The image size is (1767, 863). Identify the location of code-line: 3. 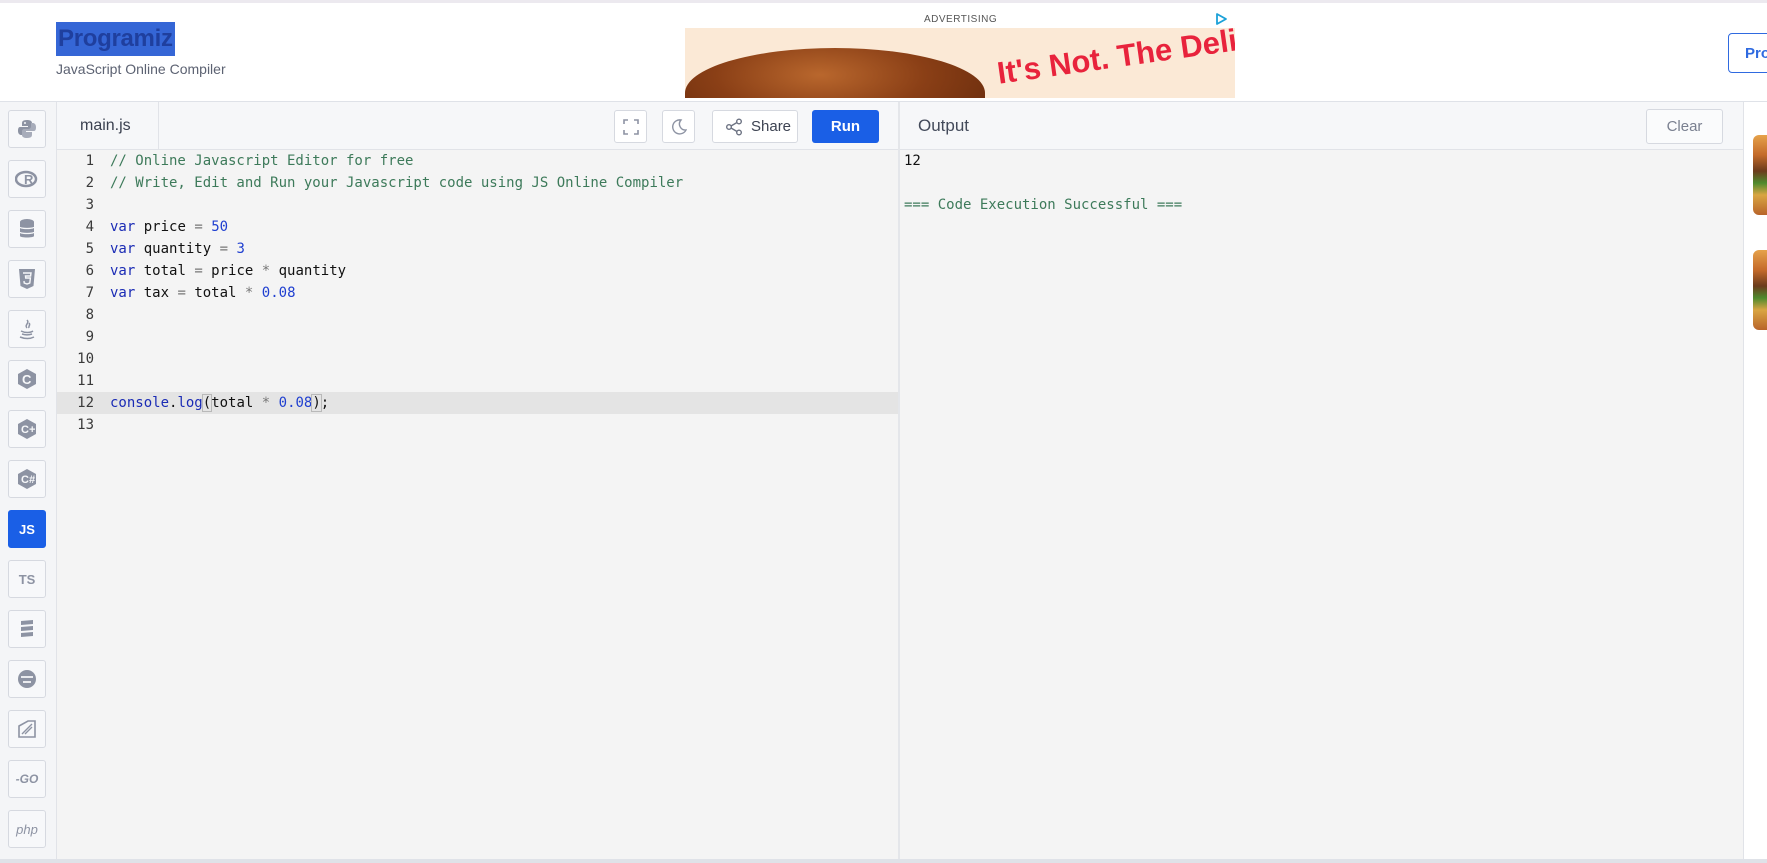
(89, 205).